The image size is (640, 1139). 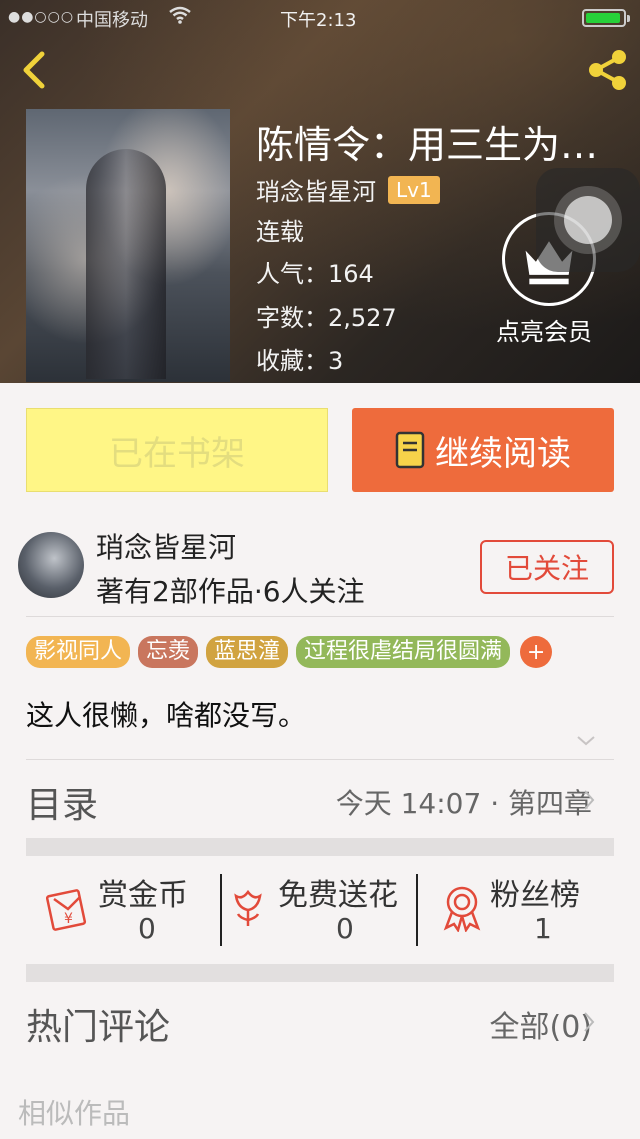 I want to click on add-tag-icon: +, so click(x=536, y=652).